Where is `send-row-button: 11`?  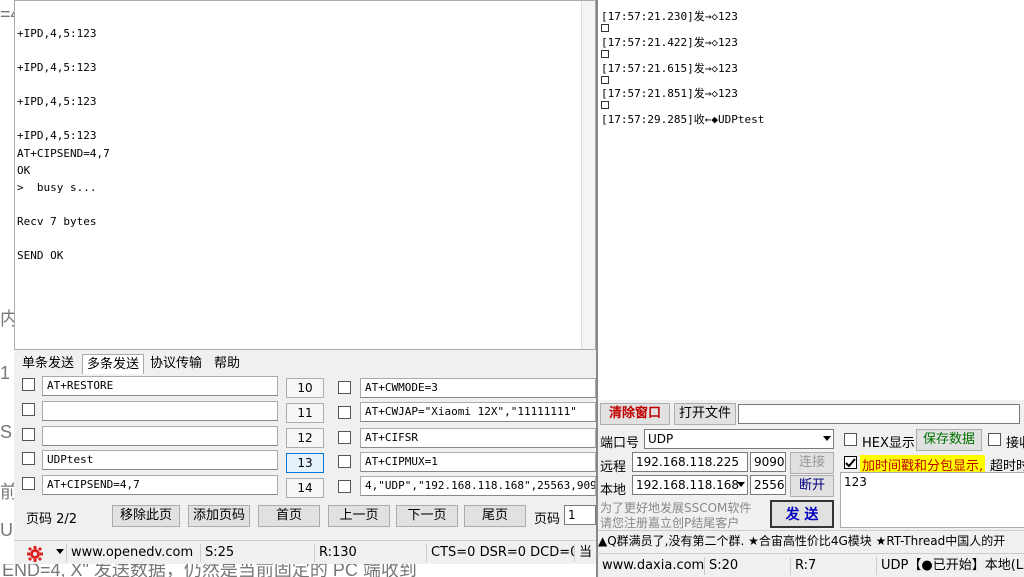
send-row-button: 11 is located at coordinates (305, 413).